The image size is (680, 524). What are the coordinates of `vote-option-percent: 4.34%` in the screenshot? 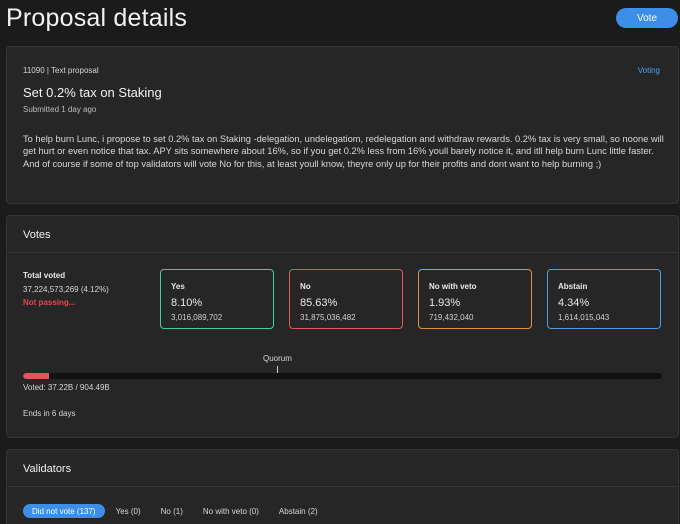 It's located at (574, 303).